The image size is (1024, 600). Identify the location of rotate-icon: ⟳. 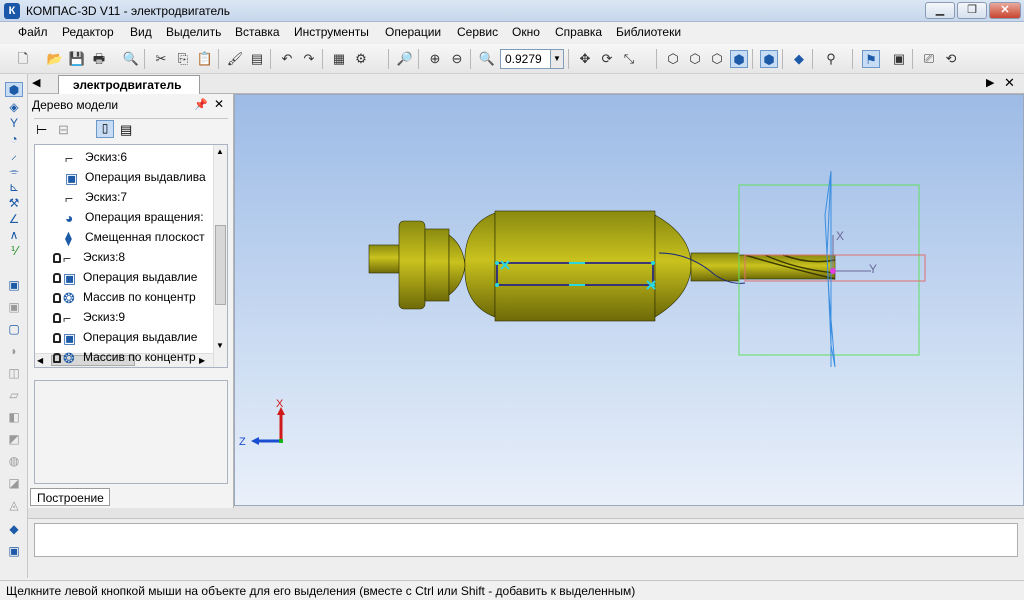
(607, 59).